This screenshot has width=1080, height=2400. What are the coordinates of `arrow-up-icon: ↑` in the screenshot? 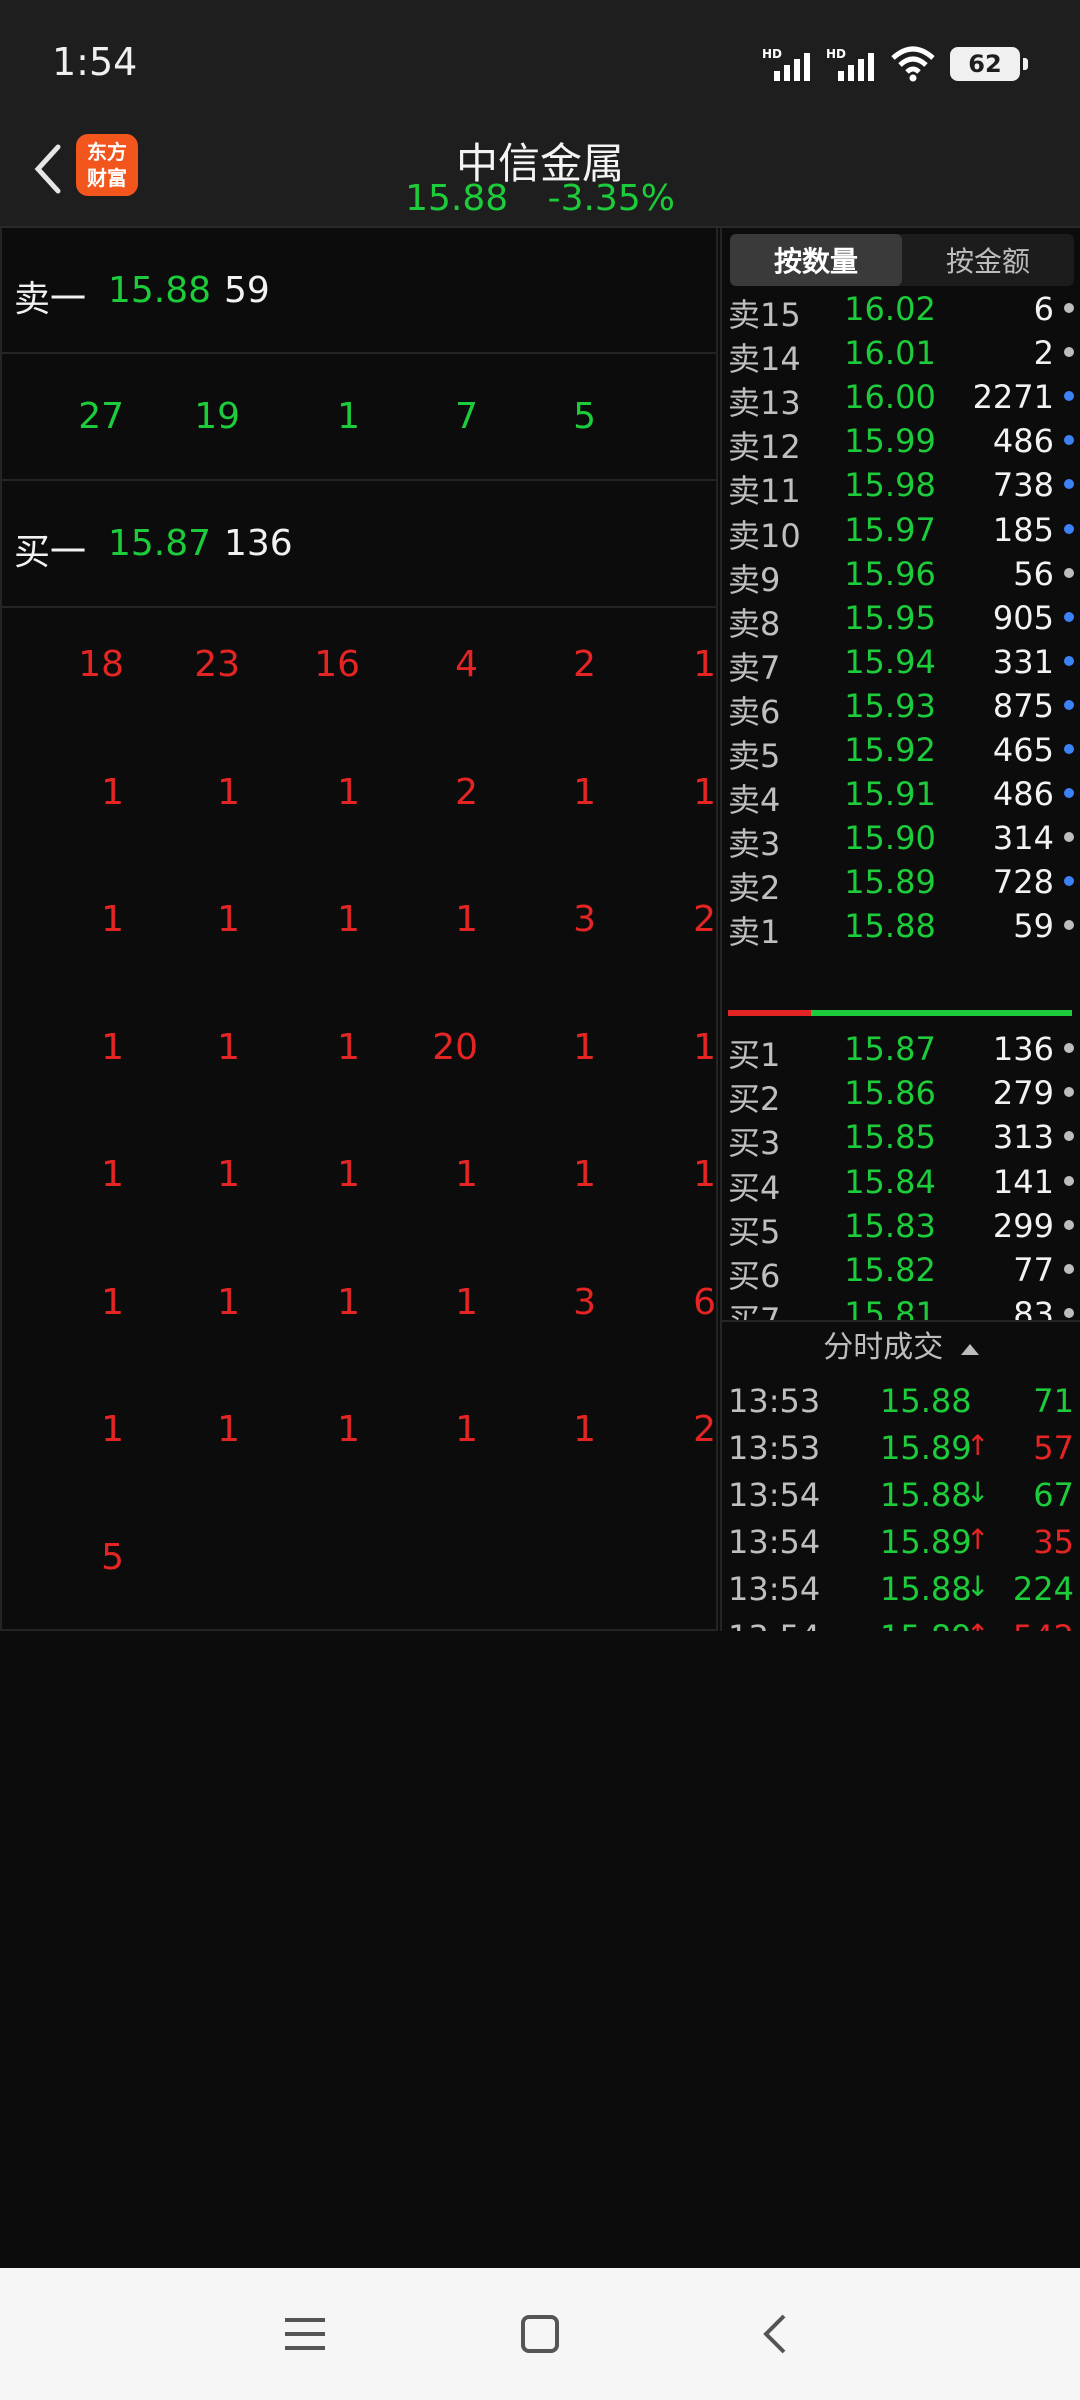 It's located at (977, 1624).